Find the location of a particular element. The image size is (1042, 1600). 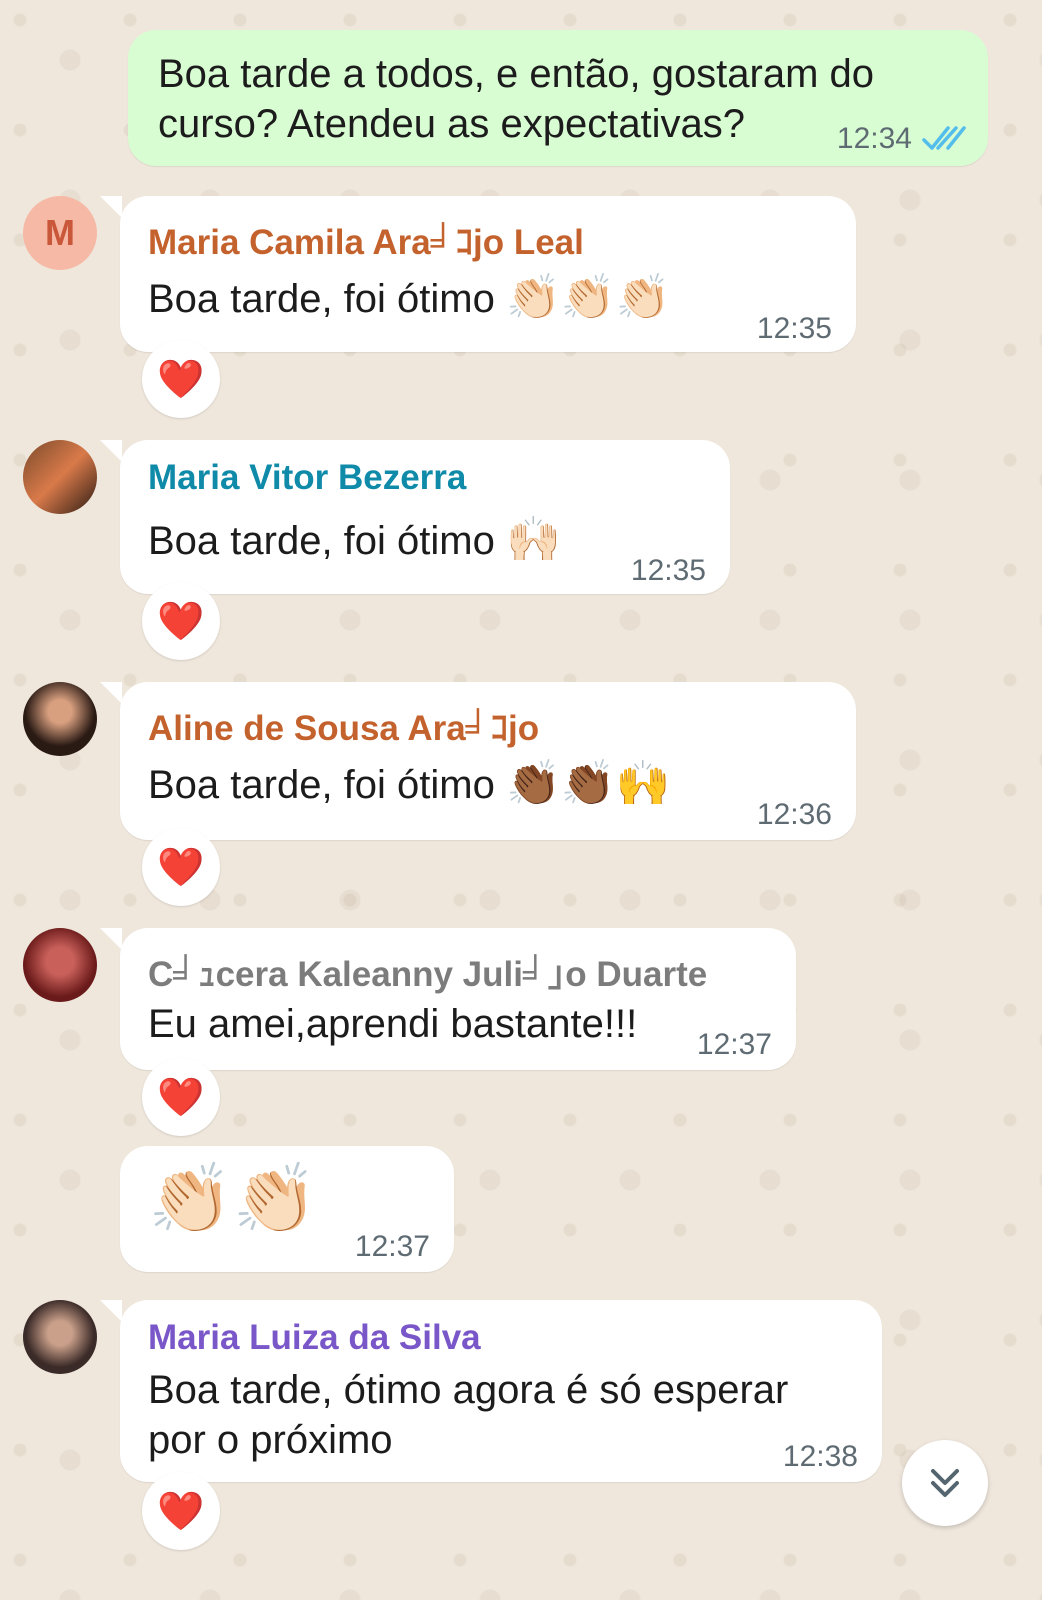

incoming-message: 👏🏻👏🏻 12:37 is located at coordinates (287, 1209).